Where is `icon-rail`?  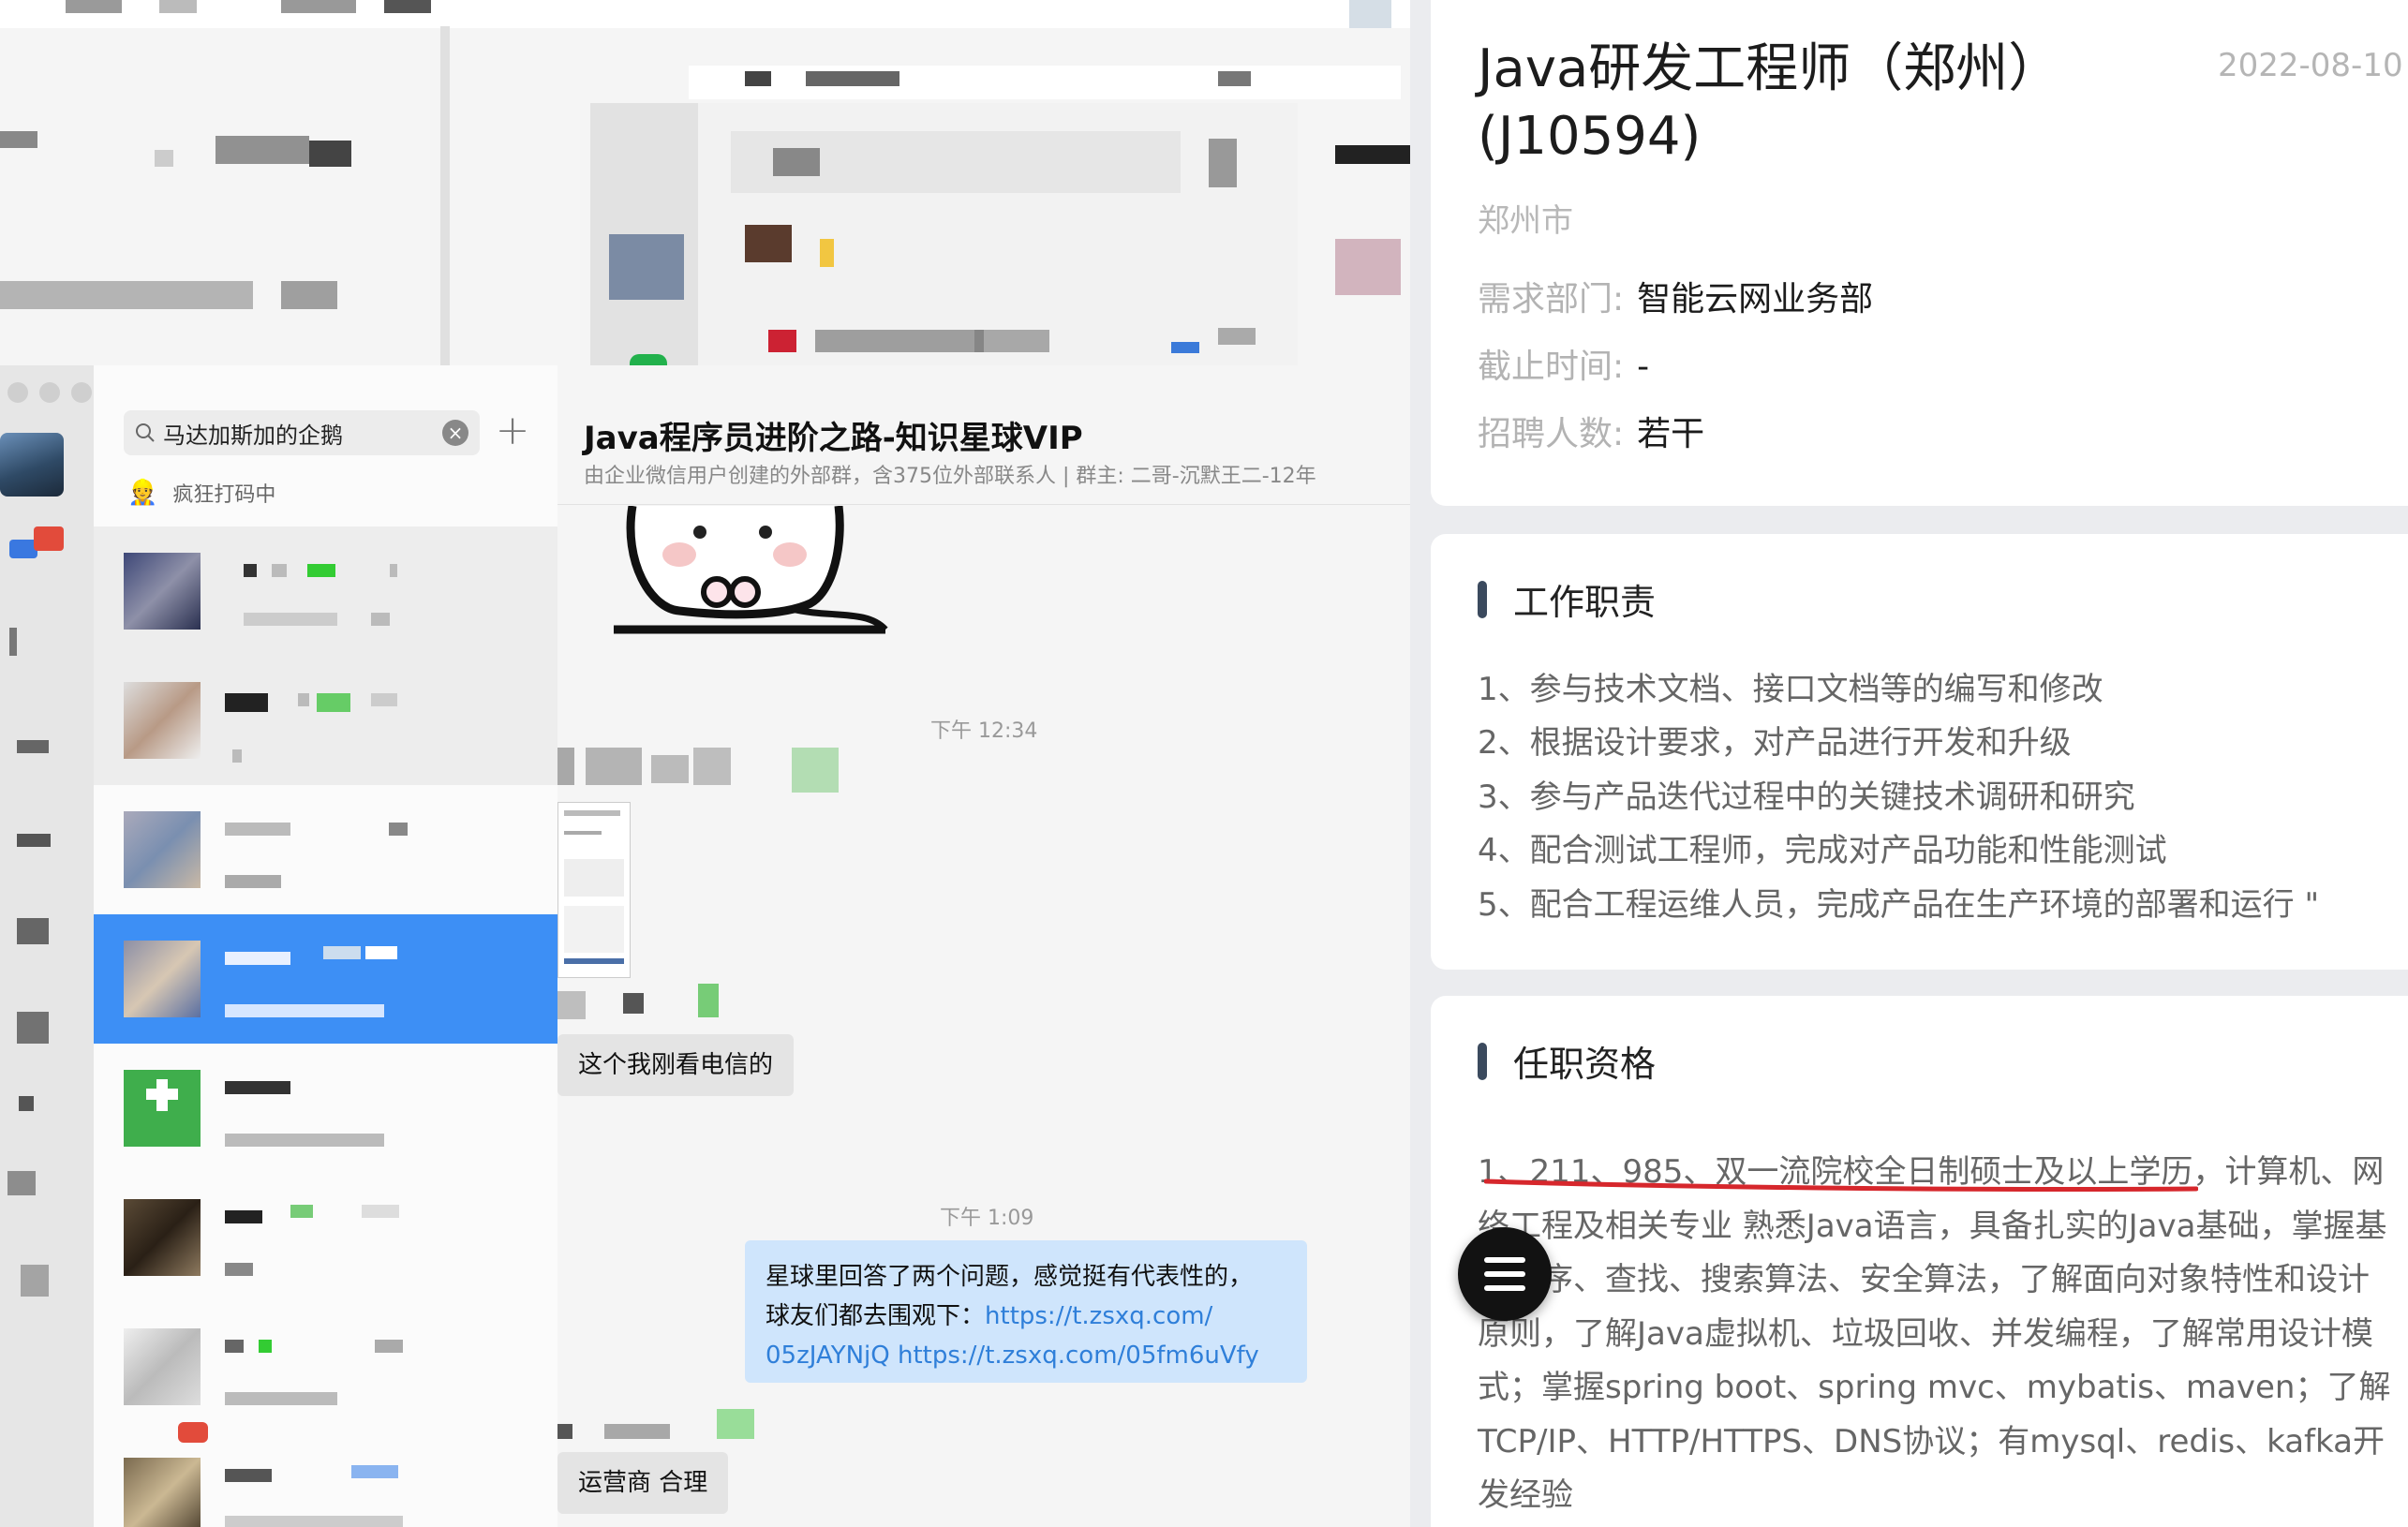 icon-rail is located at coordinates (47, 946).